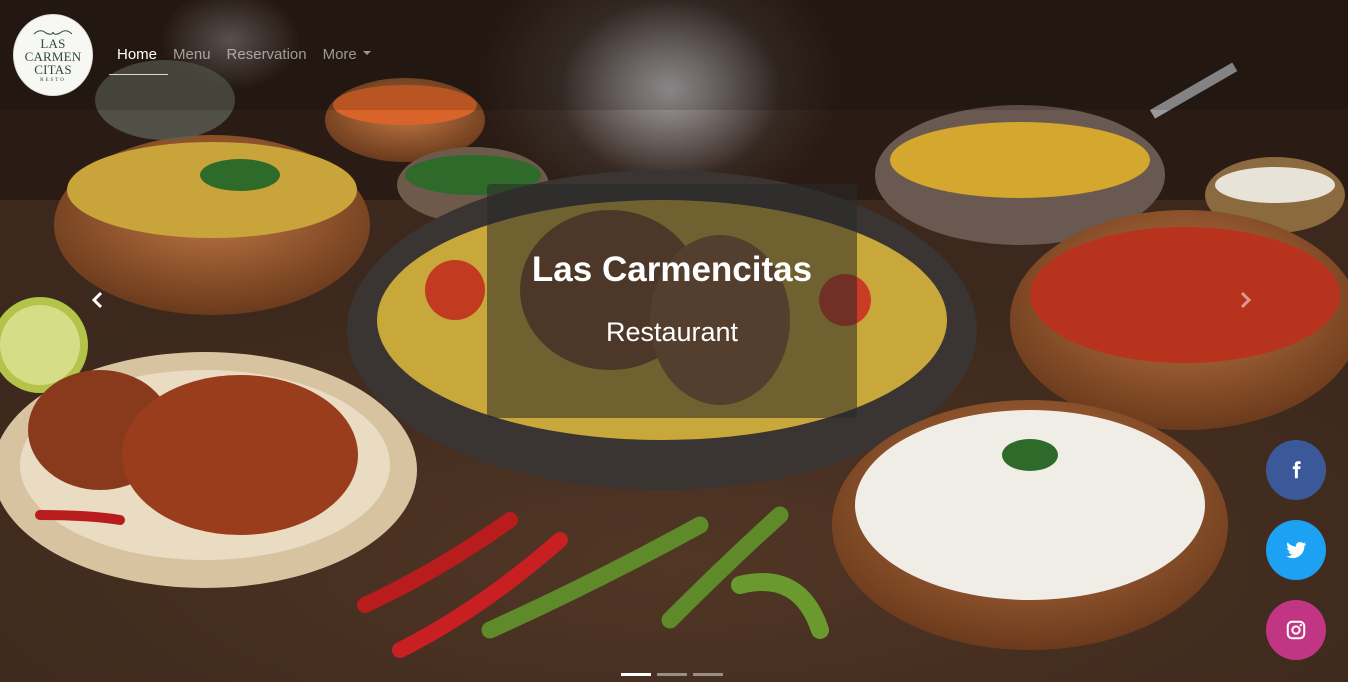 Image resolution: width=1348 pixels, height=682 pixels. I want to click on brand-logo: LAS CARMEN CITAS RESTO, so click(53, 55).